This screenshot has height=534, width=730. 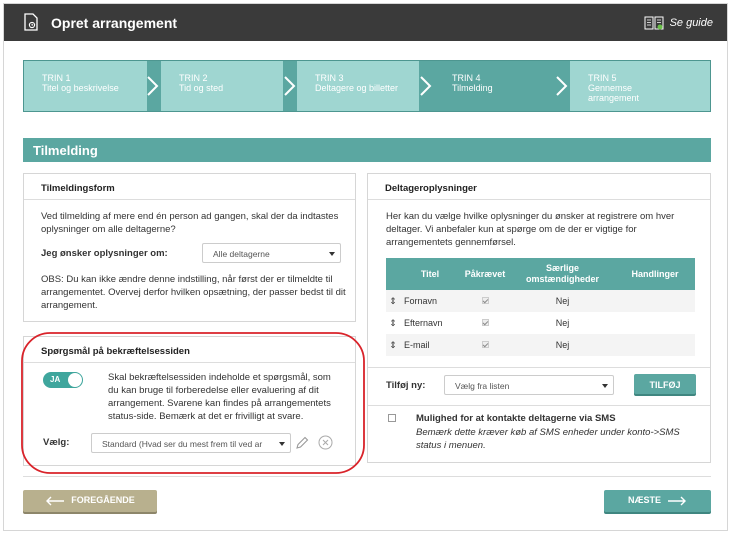 What do you see at coordinates (271, 253) in the screenshot?
I see `info-scope-select: Alle deltagerne` at bounding box center [271, 253].